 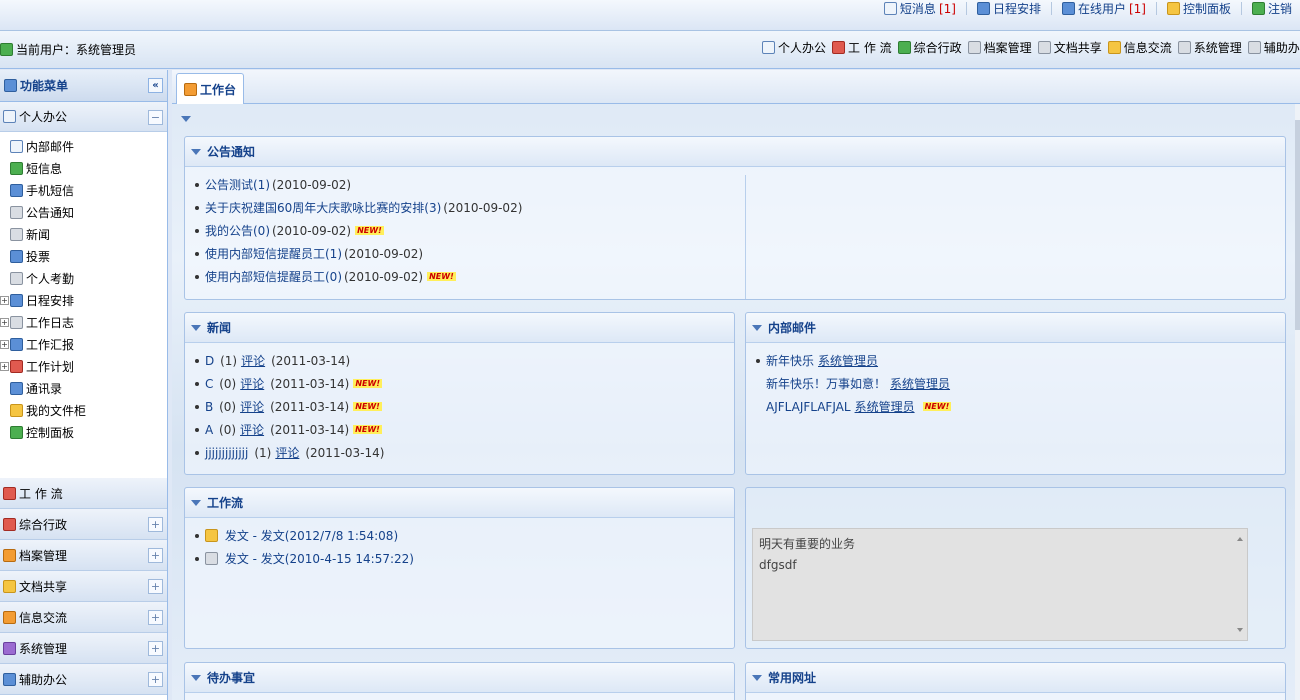 What do you see at coordinates (83, 168) in the screenshot?
I see `tree-item-short-message: 短信息` at bounding box center [83, 168].